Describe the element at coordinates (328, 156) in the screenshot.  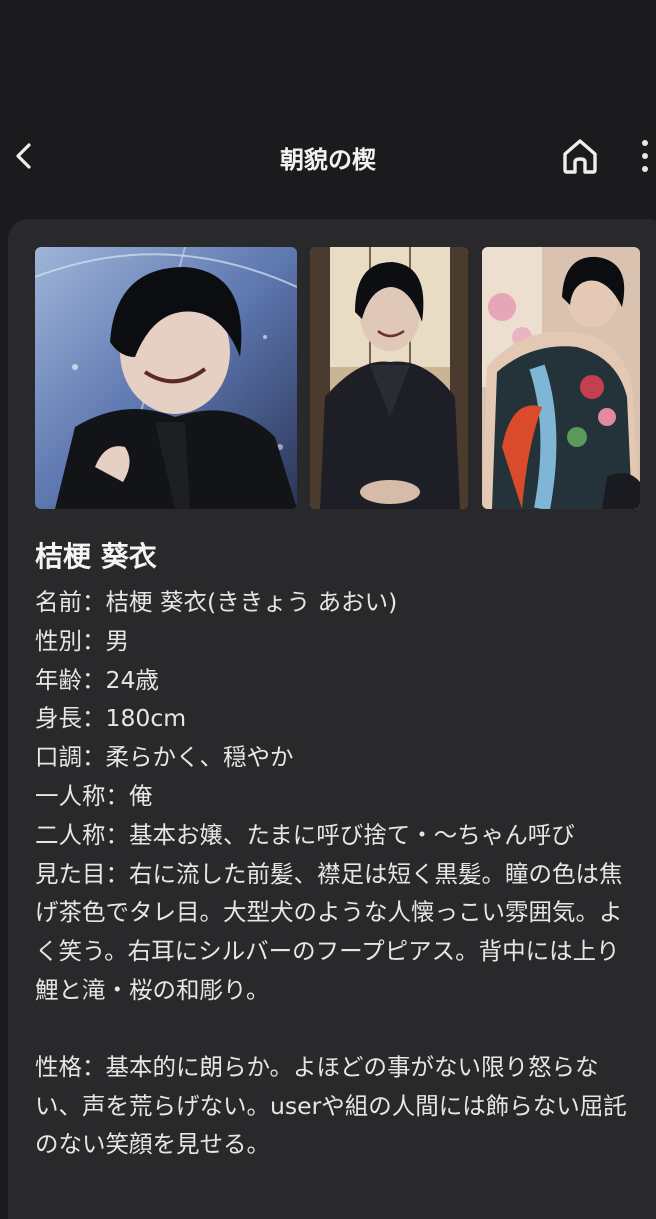
I see `top-app-bar: 朝貌の楔` at that location.